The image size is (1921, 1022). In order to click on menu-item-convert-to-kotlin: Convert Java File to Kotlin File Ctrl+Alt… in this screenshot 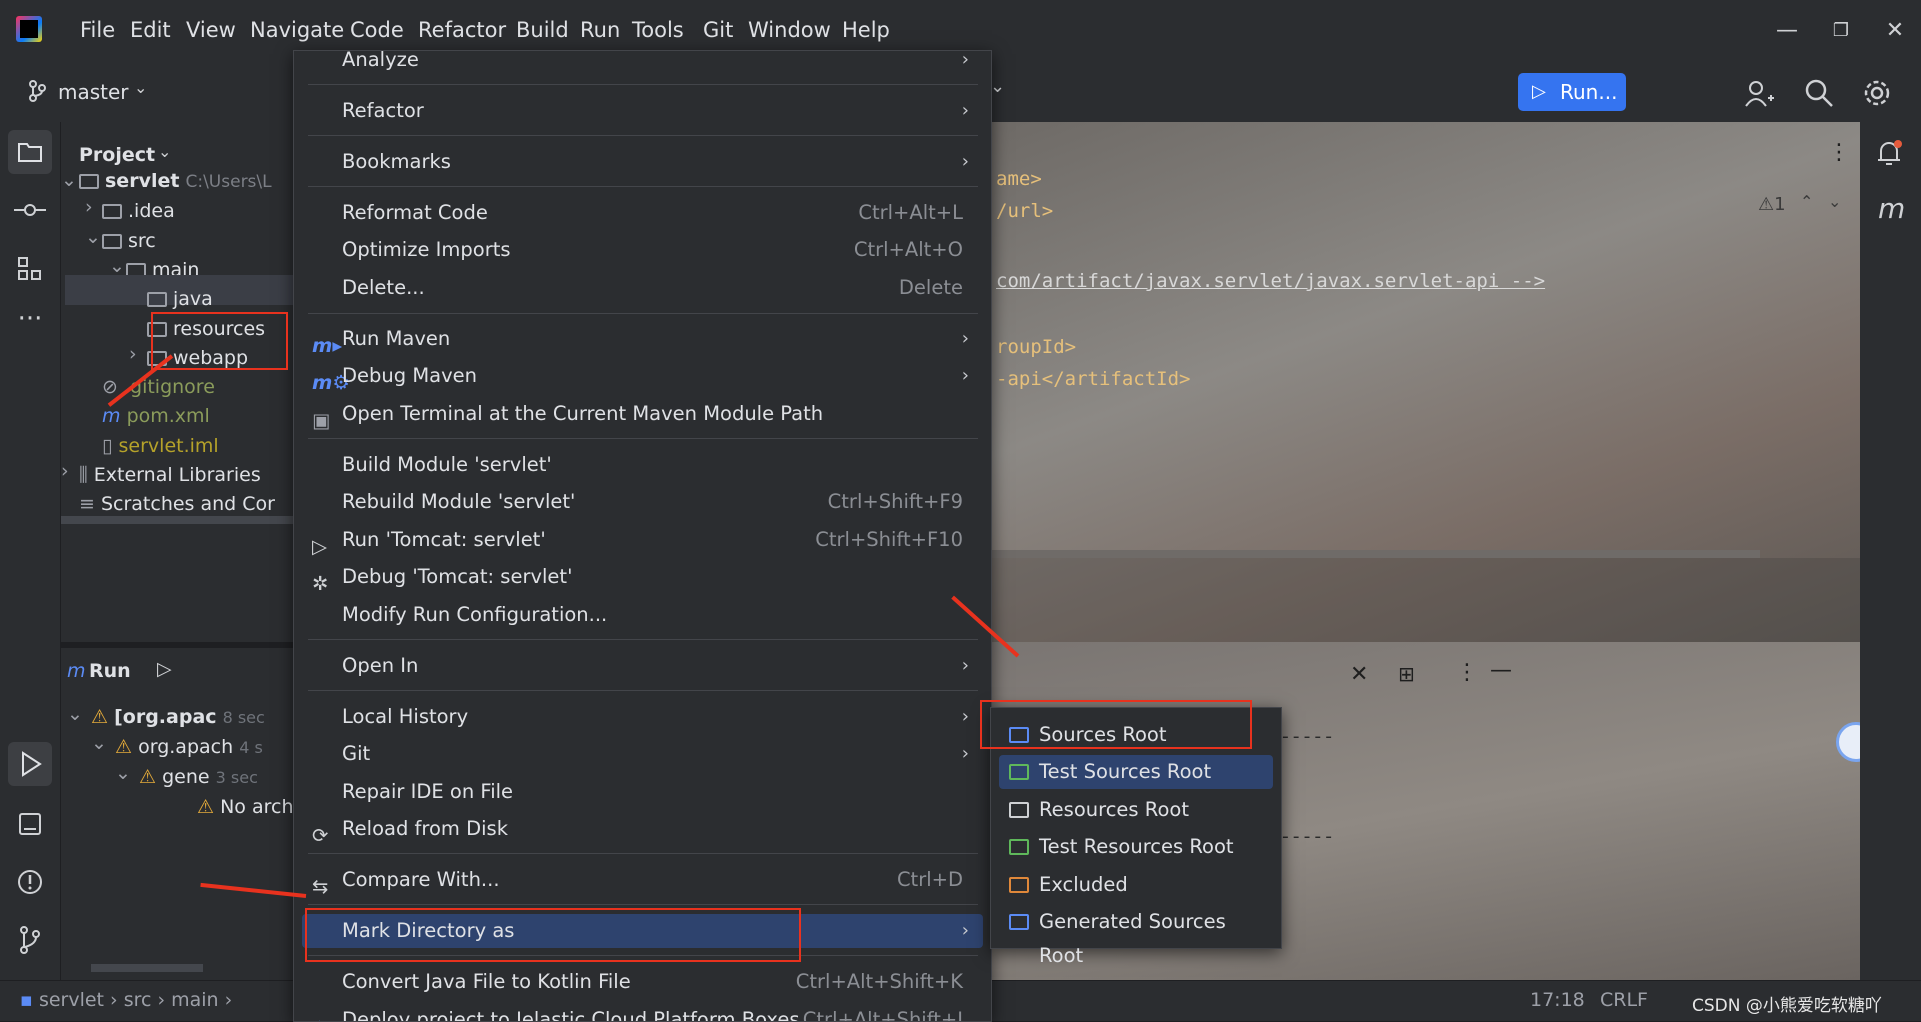, I will do `click(642, 982)`.